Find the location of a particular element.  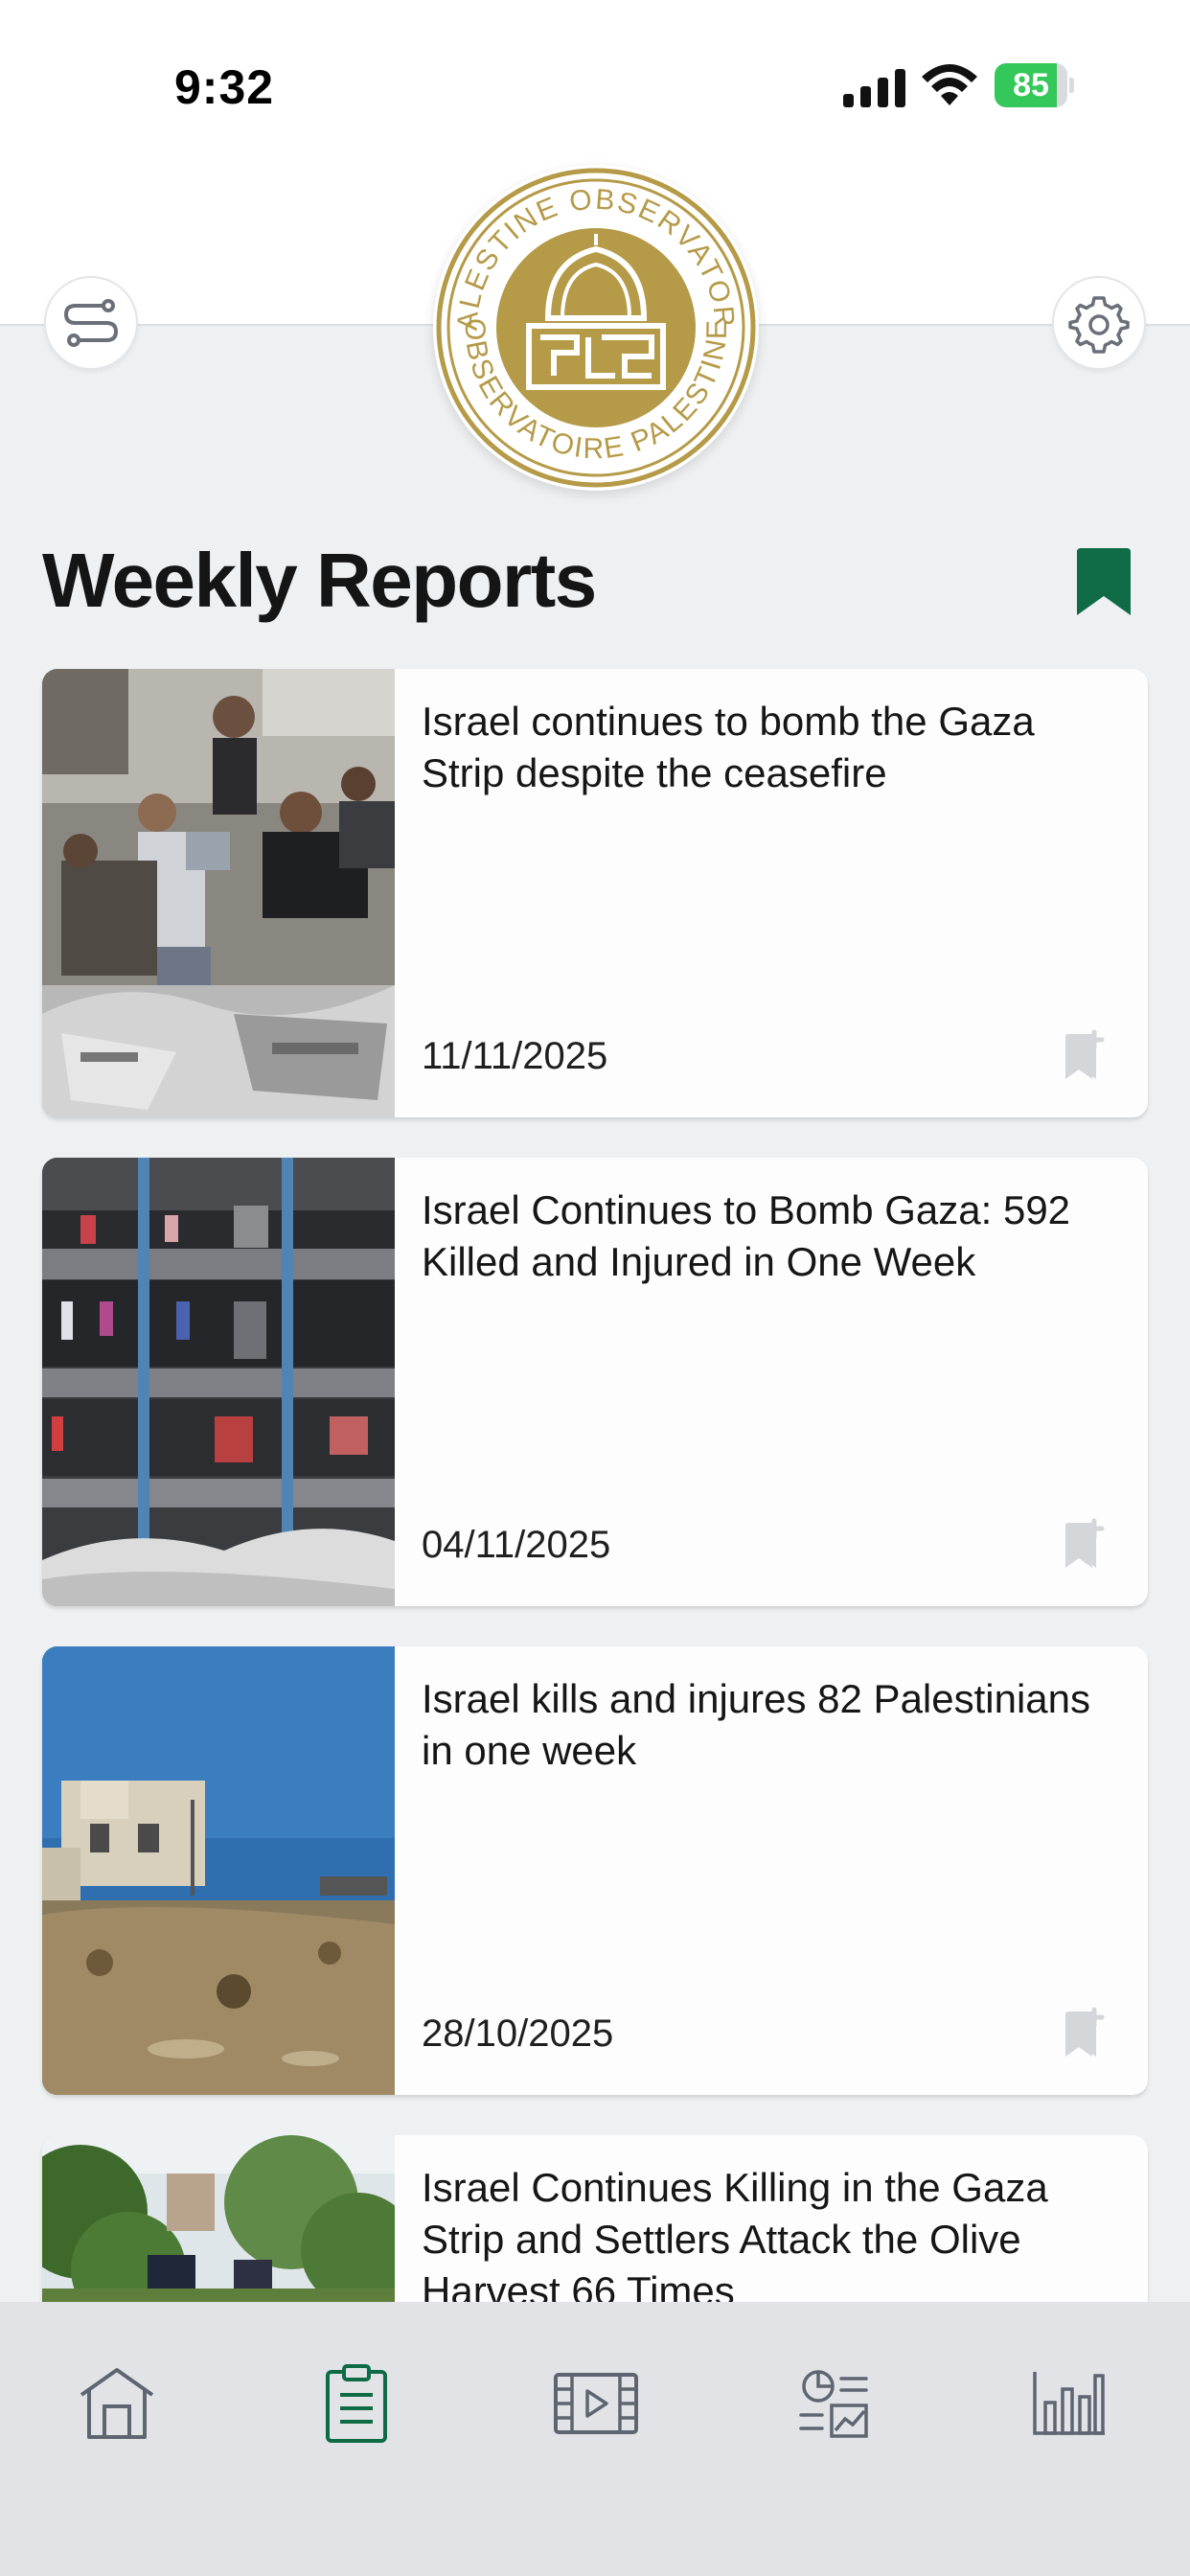

nav-statistics is located at coordinates (1069, 2403).